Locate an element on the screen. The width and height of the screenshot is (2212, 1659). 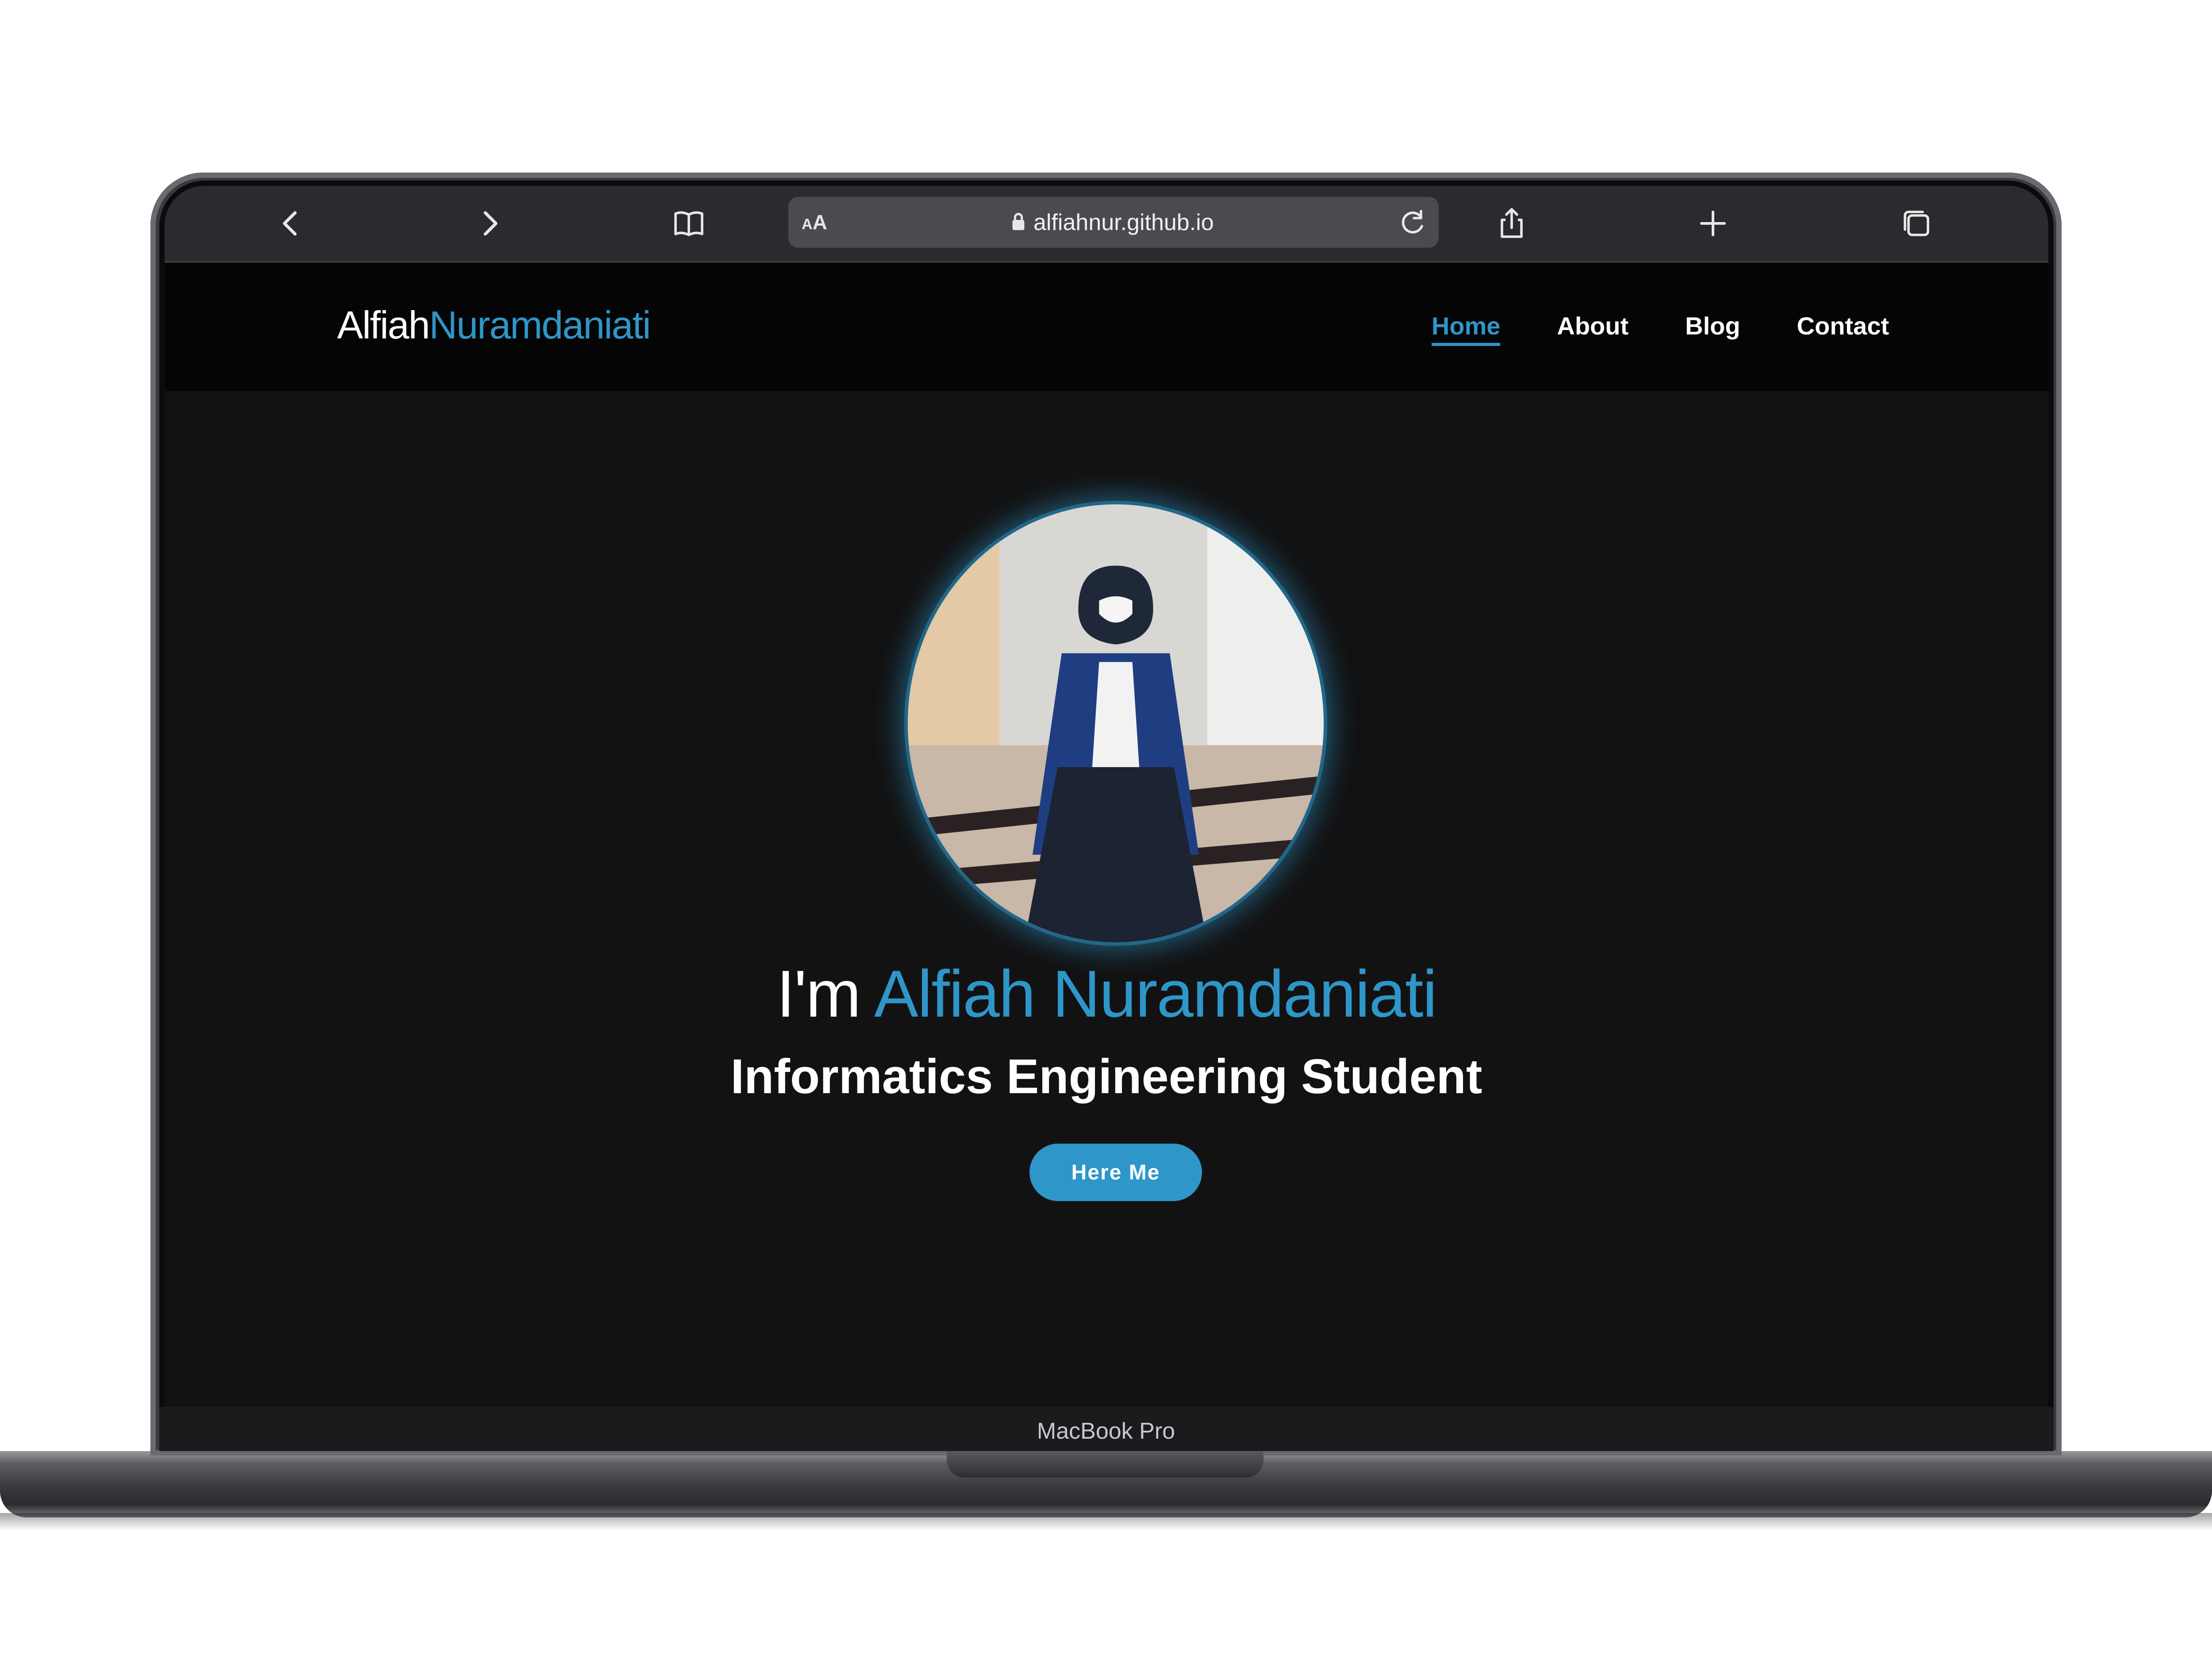
share-icon is located at coordinates (1512, 223).